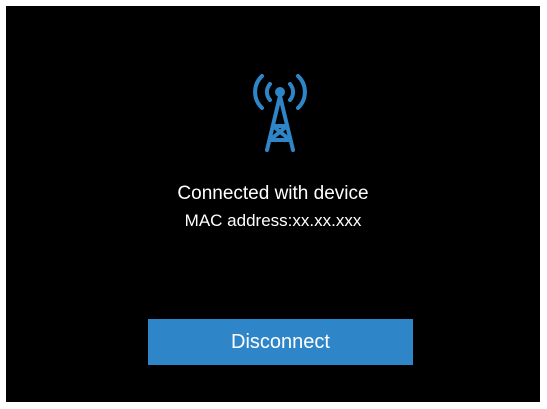 Image resolution: width=547 pixels, height=409 pixels. Describe the element at coordinates (273, 193) in the screenshot. I see `connection-status-text: Connected with device` at that location.